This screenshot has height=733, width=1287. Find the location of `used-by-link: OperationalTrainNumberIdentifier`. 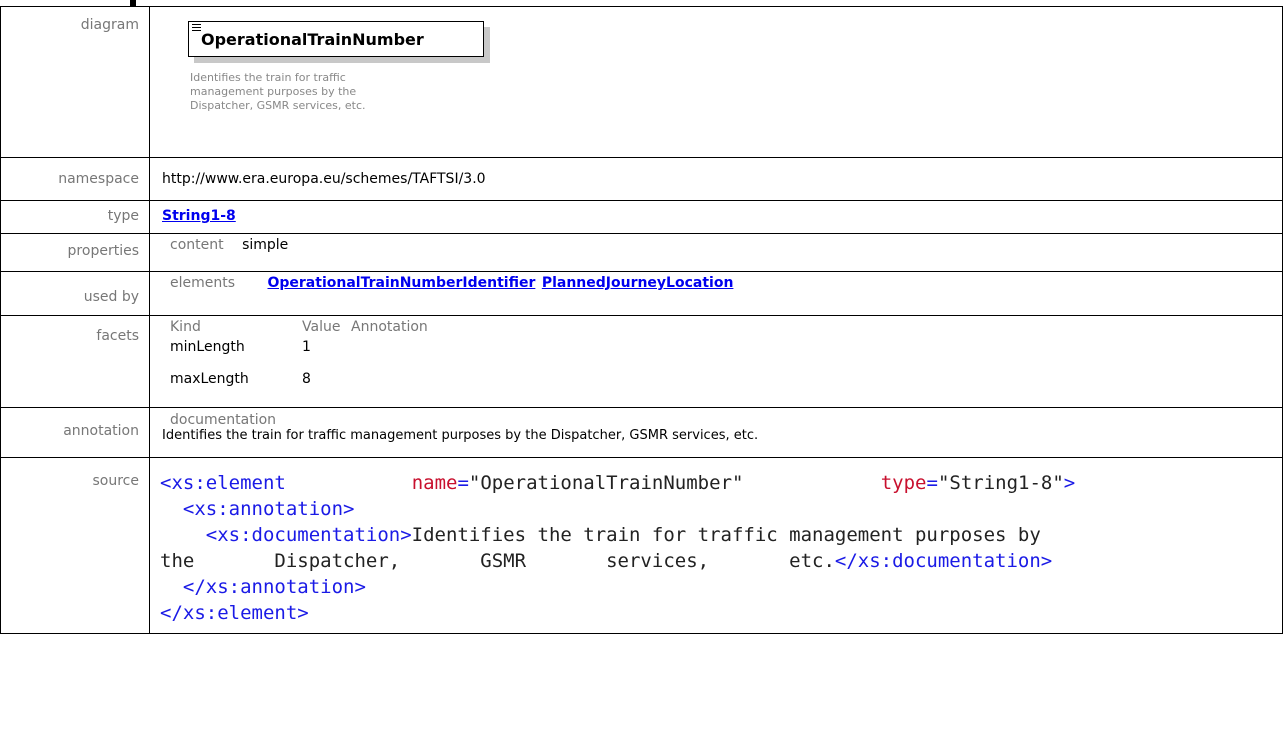

used-by-link: OperationalTrainNumberIdentifier is located at coordinates (401, 283).